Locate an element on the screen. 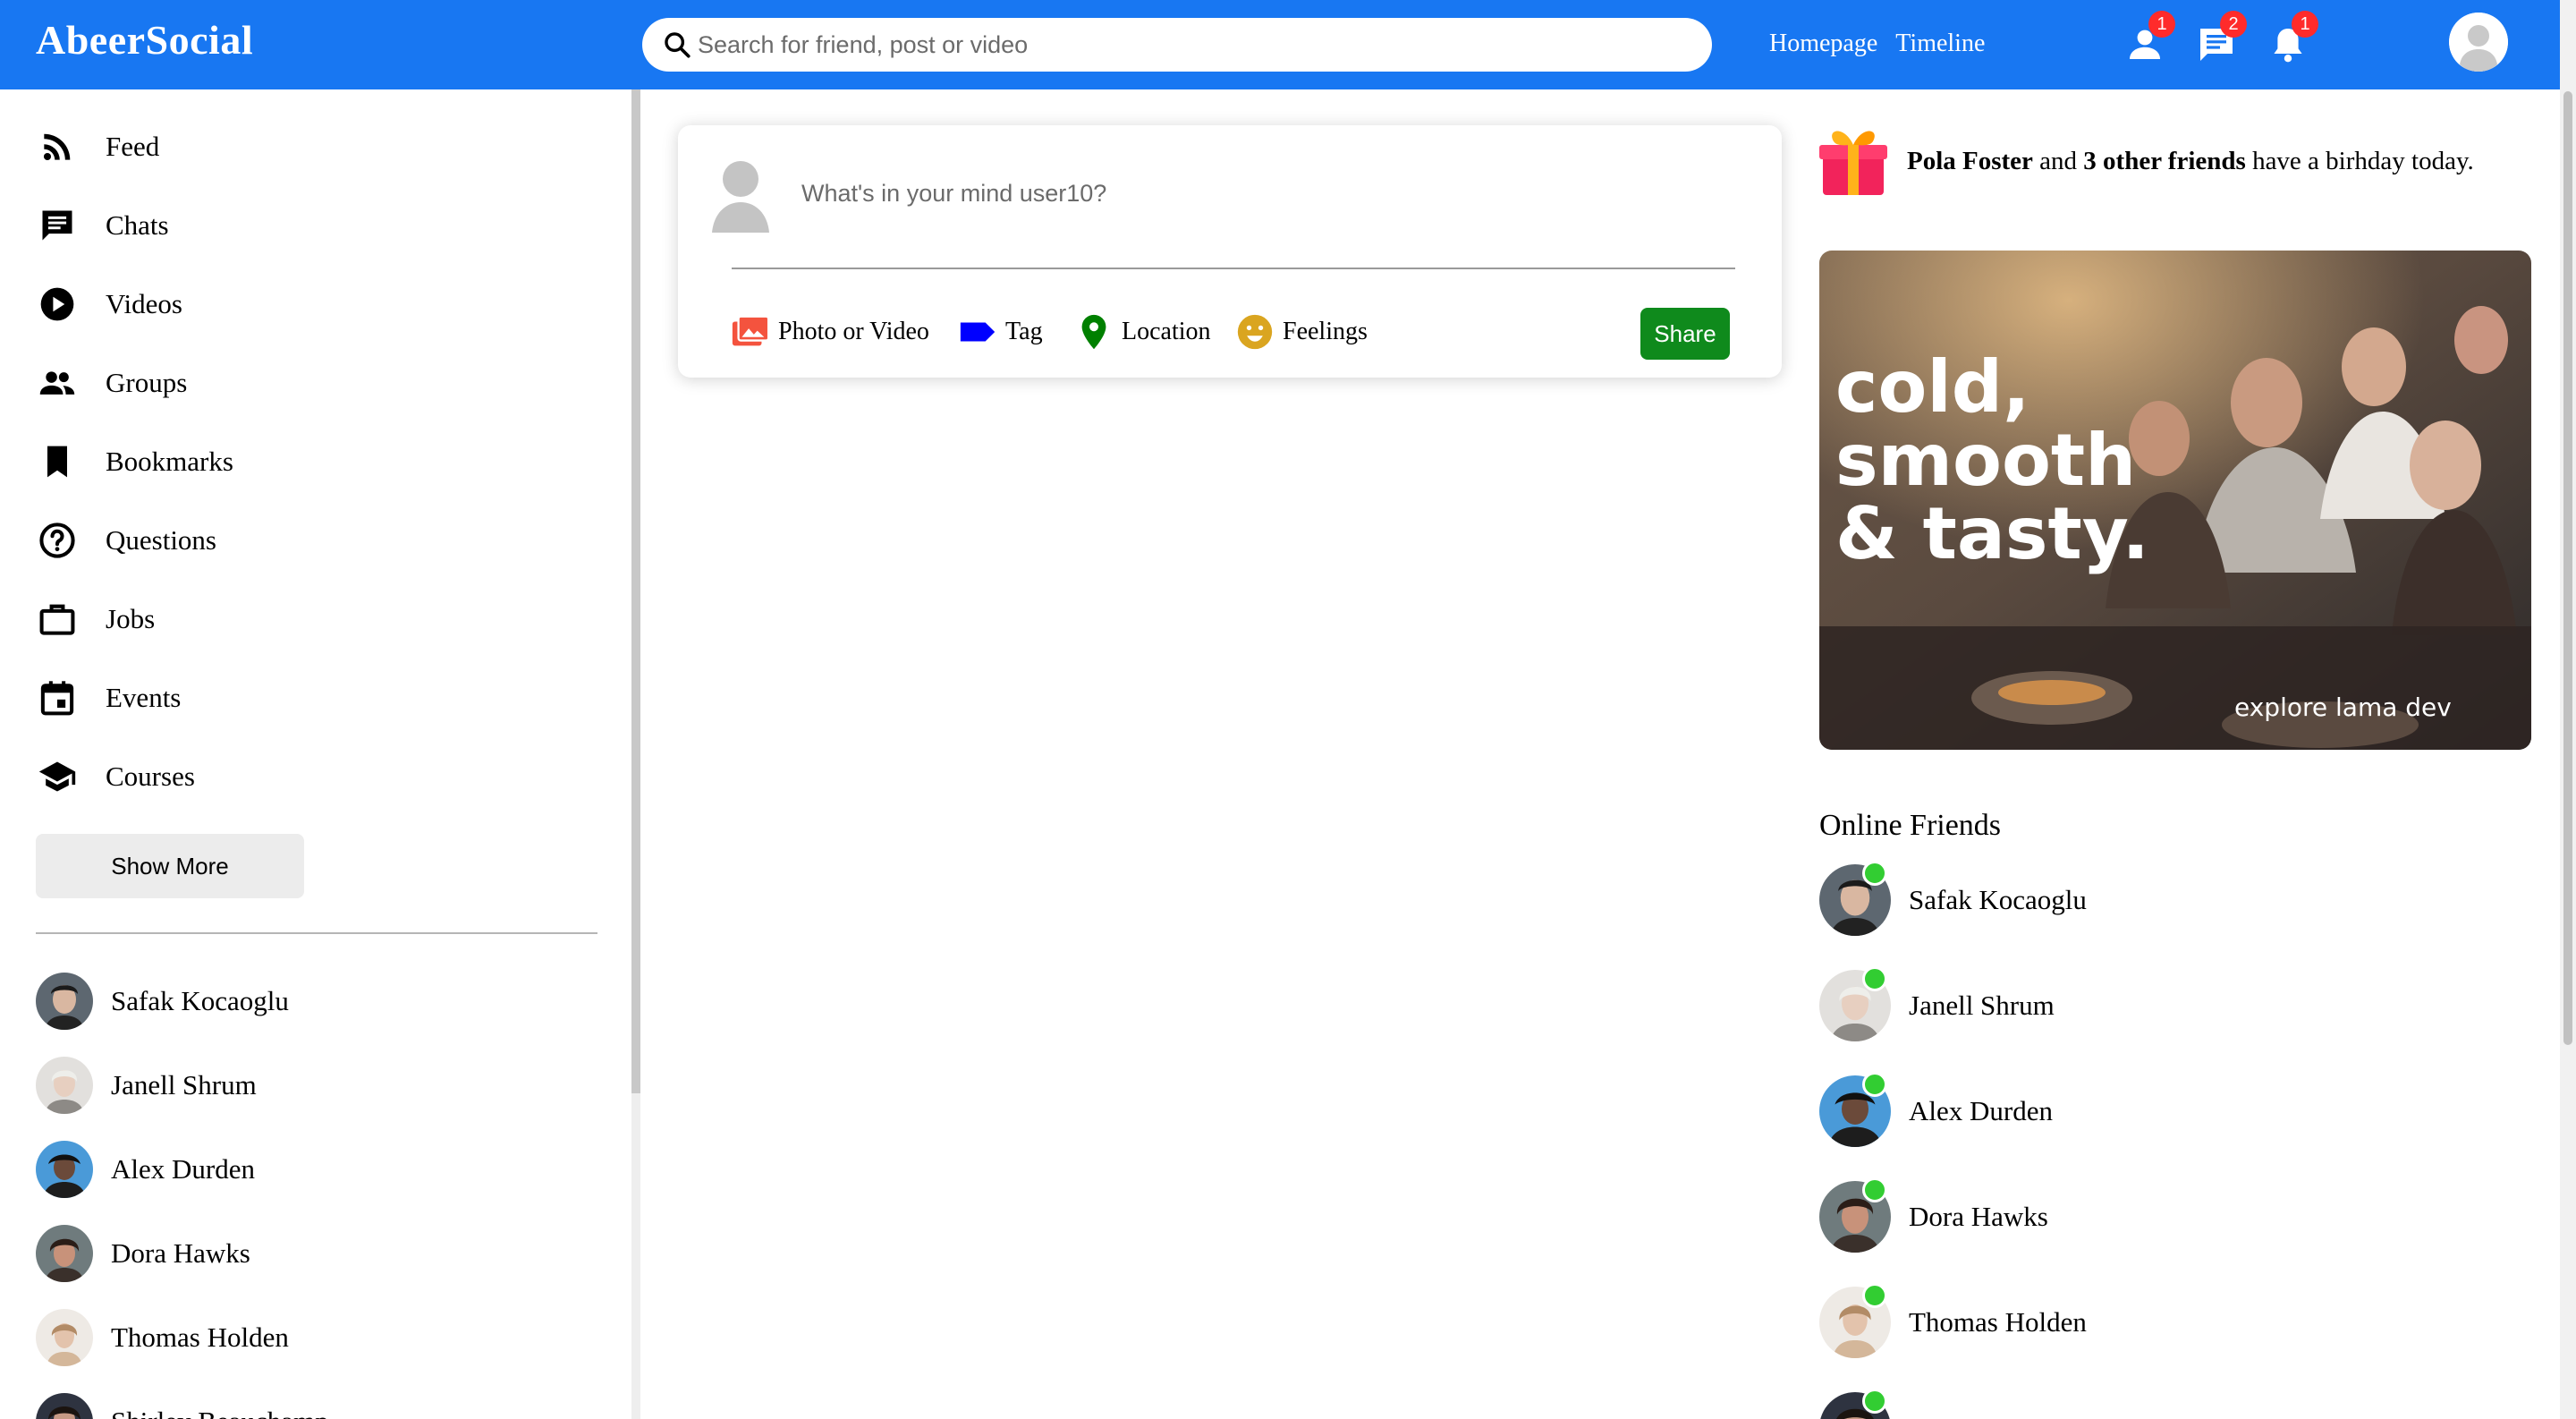 The height and width of the screenshot is (1419, 2576). notifications-button: 1 is located at coordinates (2292, 39).